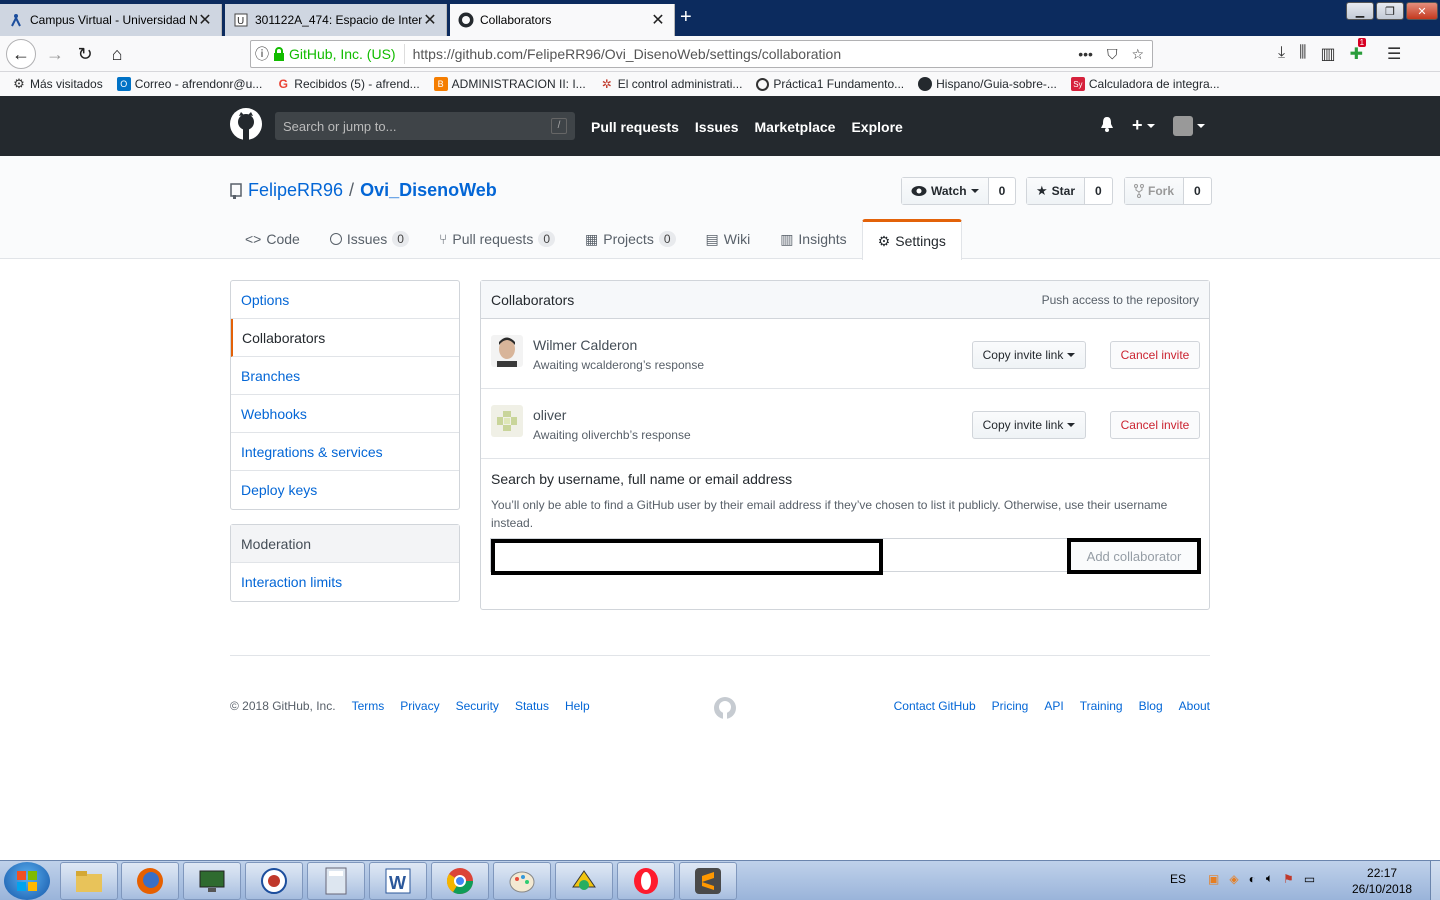  Describe the element at coordinates (935, 706) in the screenshot. I see `footer-link-contact: Contact GitHub` at that location.